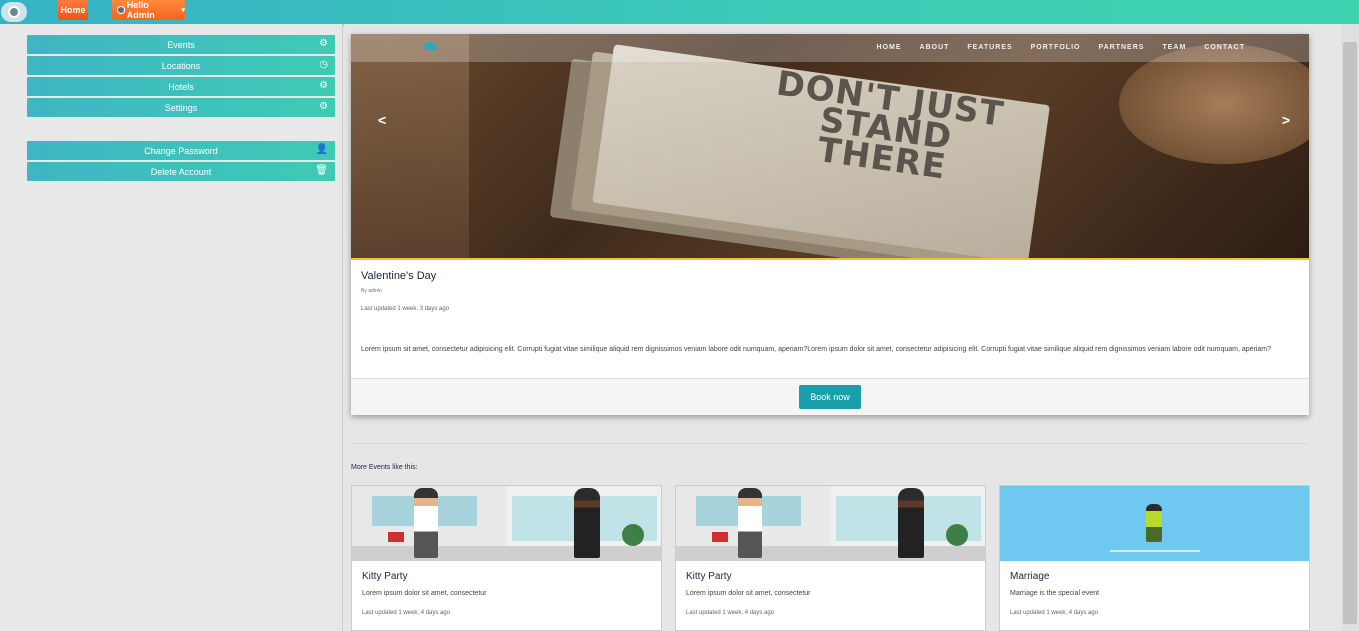 This screenshot has width=1359, height=631. What do you see at coordinates (1174, 47) in the screenshot?
I see `hero-nav-link: TEAM` at bounding box center [1174, 47].